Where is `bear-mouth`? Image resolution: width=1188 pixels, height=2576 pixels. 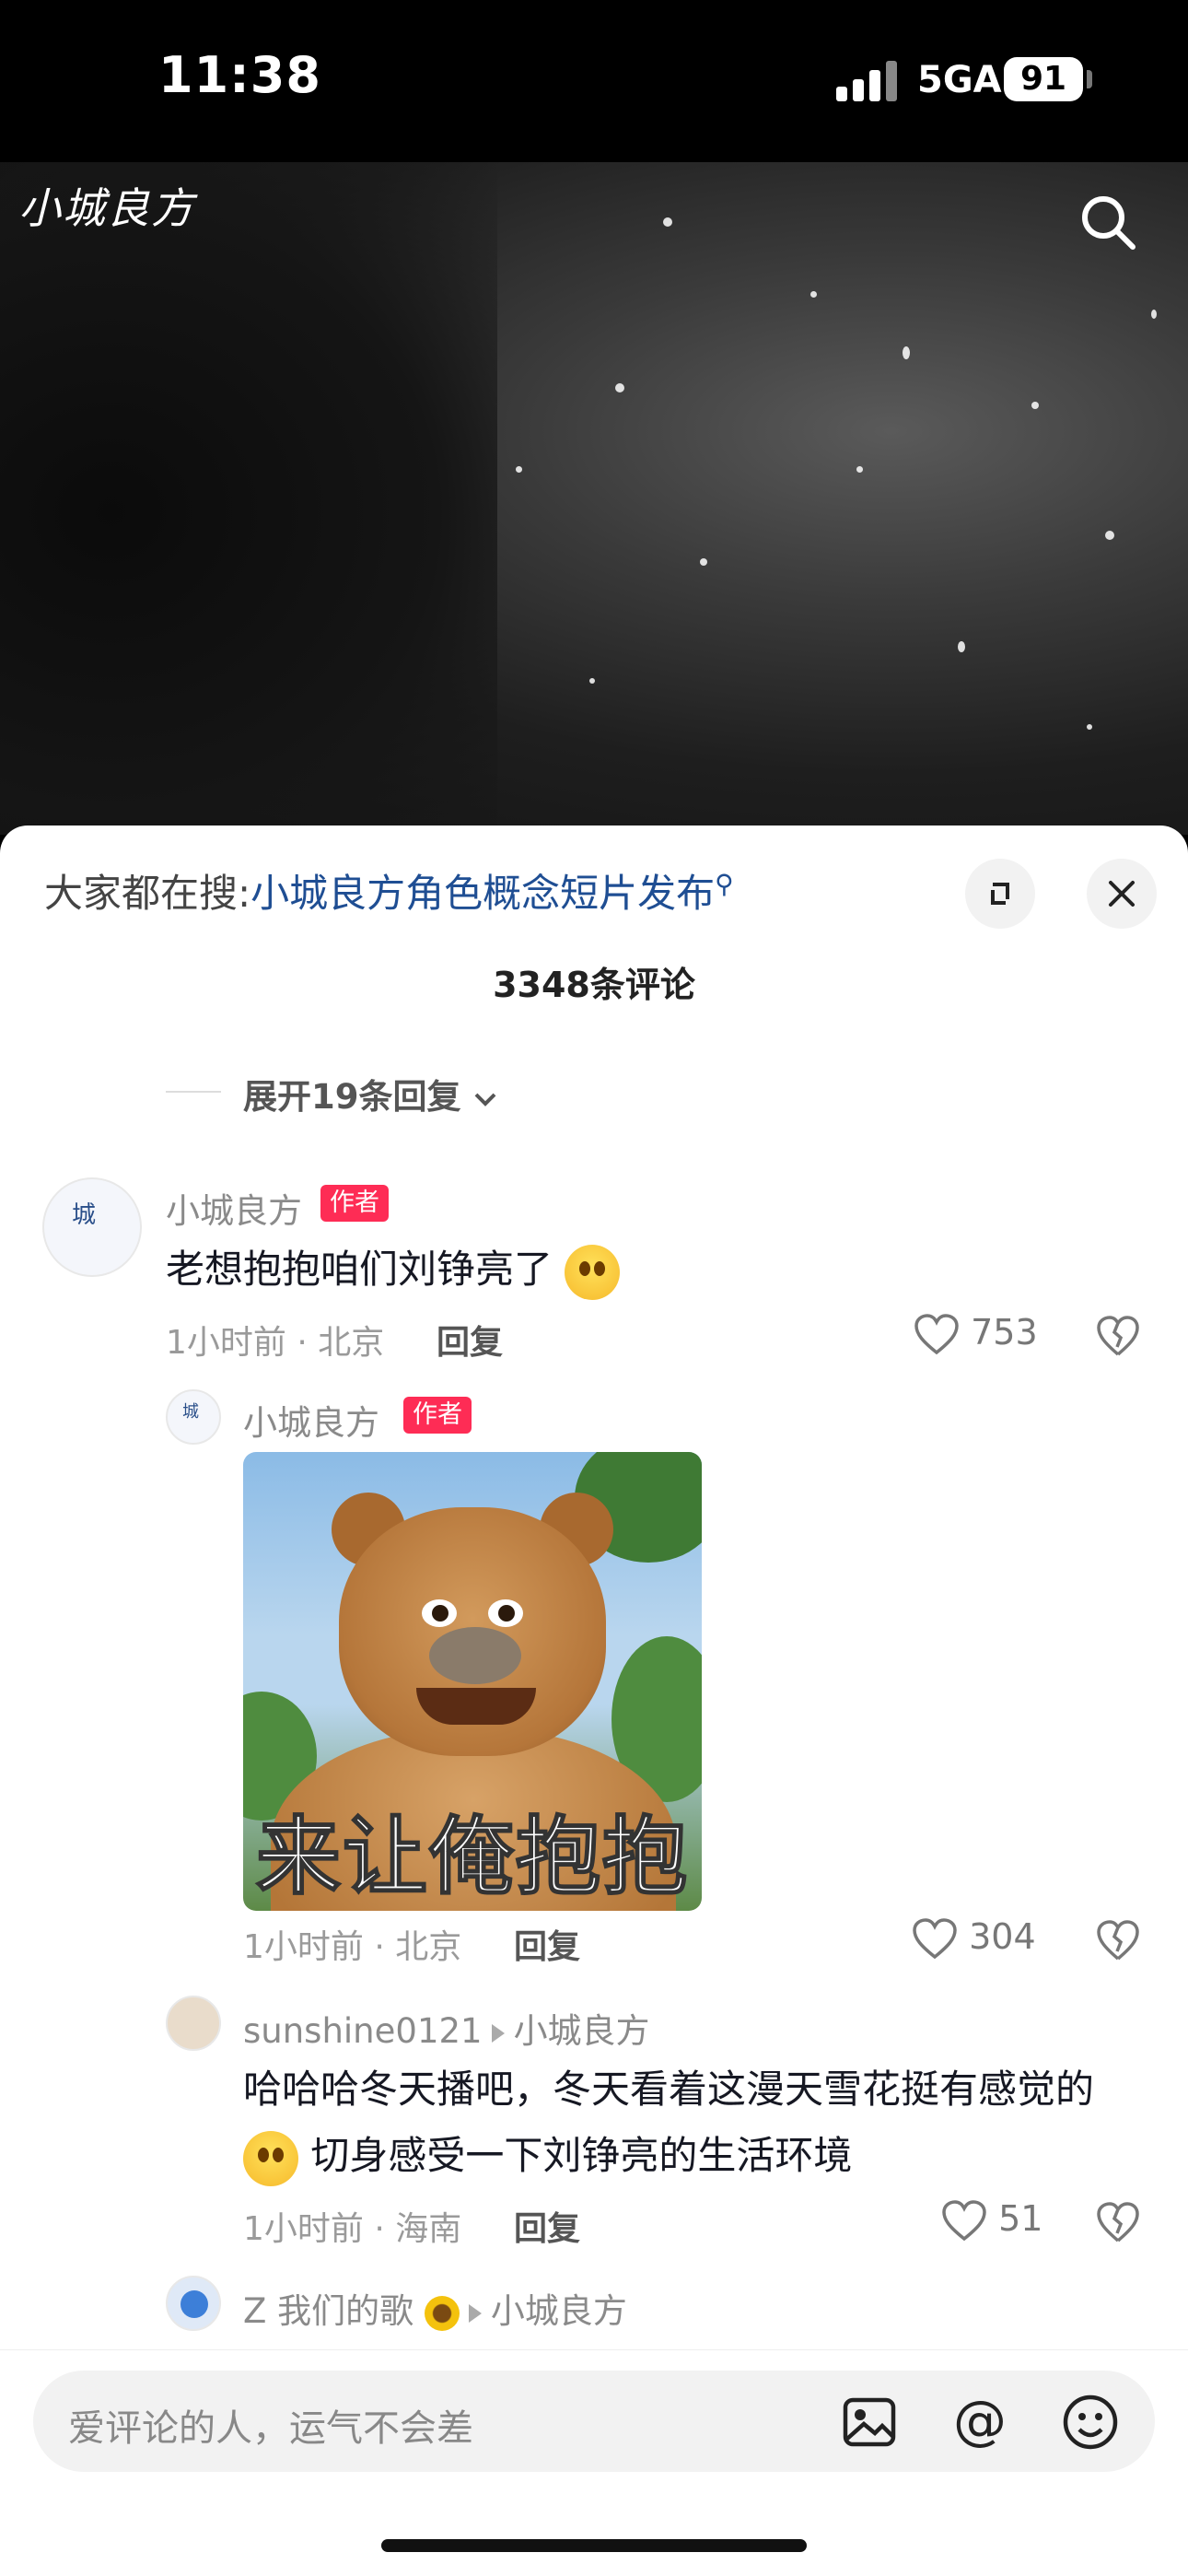
bear-mouth is located at coordinates (476, 1706).